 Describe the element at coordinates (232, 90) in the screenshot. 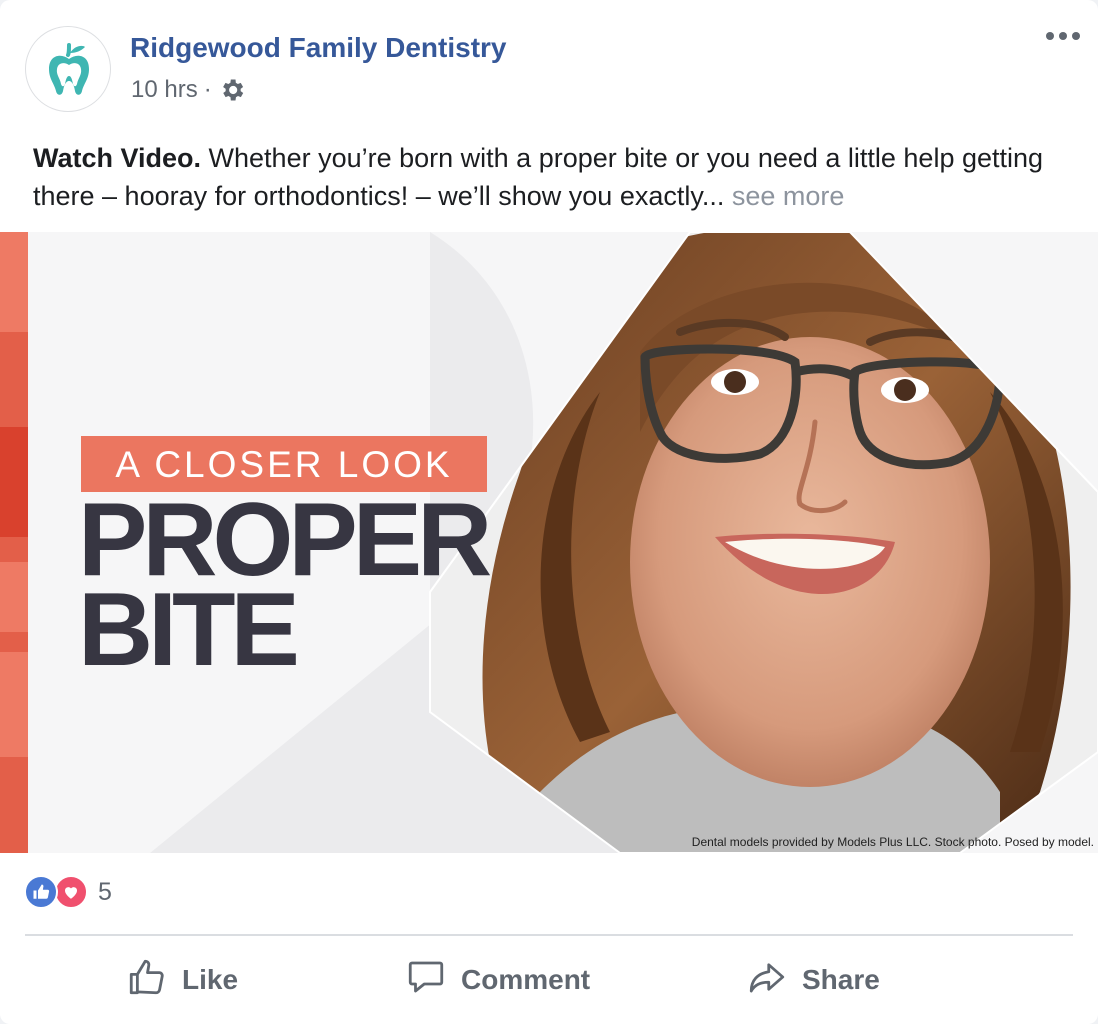

I see `gear-icon` at that location.